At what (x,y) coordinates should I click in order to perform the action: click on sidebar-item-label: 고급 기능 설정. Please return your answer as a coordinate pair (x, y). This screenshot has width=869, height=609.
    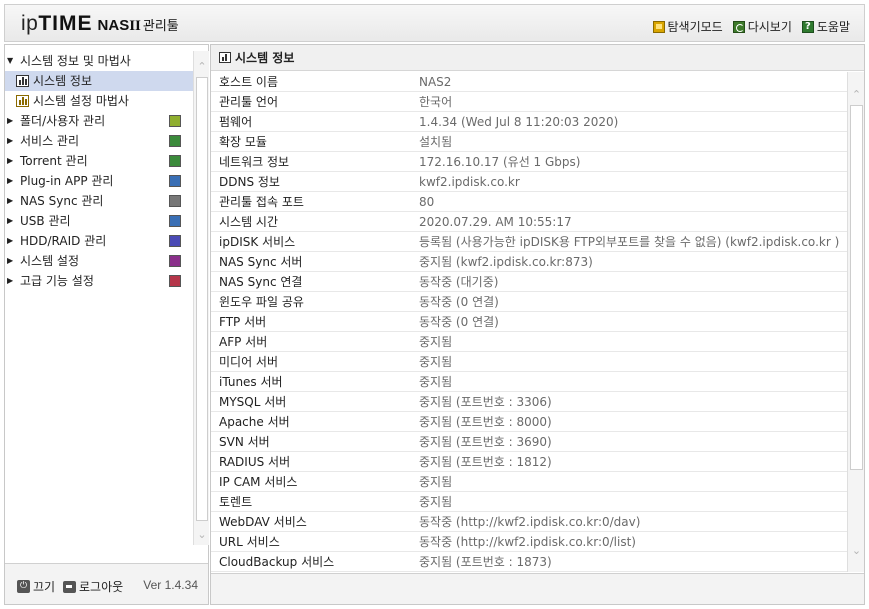
    Looking at the image, I should click on (57, 281).